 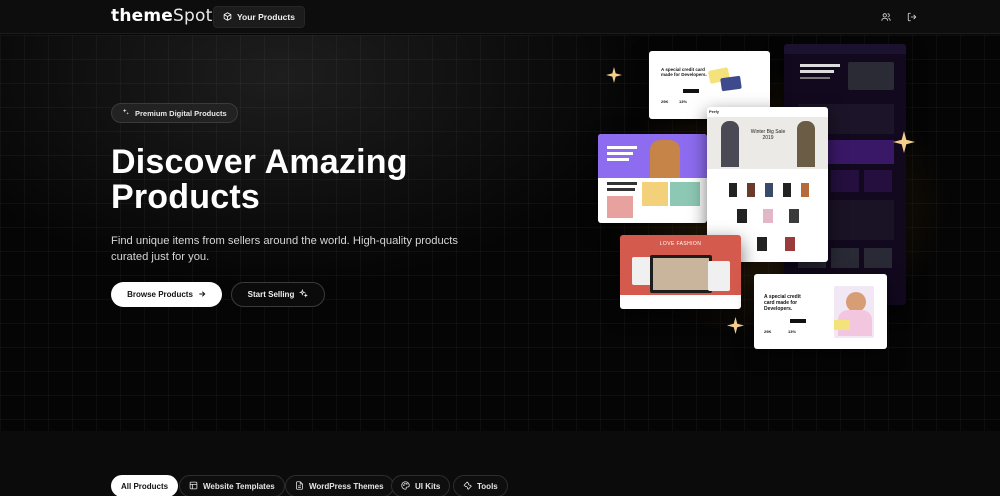 What do you see at coordinates (239, 486) in the screenshot?
I see `filter-label: Website Templates` at bounding box center [239, 486].